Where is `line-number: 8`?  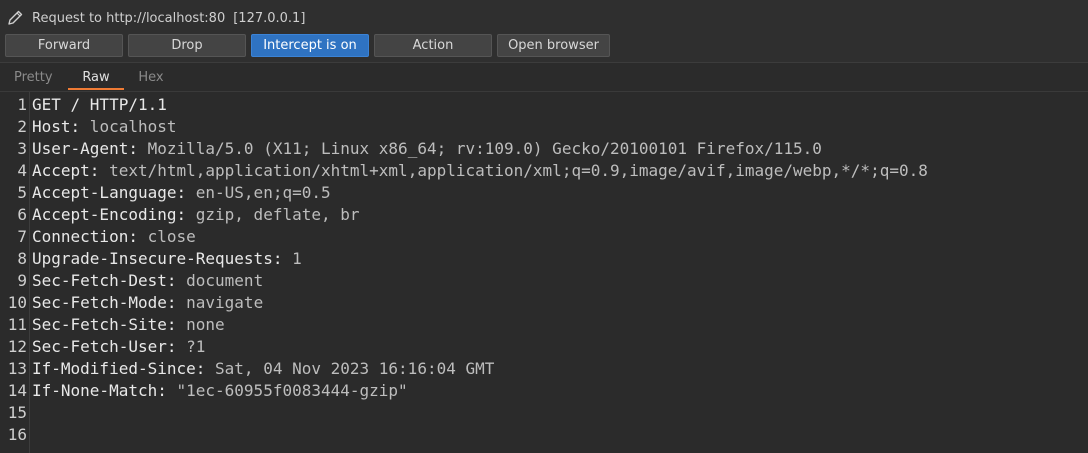 line-number: 8 is located at coordinates (22, 258).